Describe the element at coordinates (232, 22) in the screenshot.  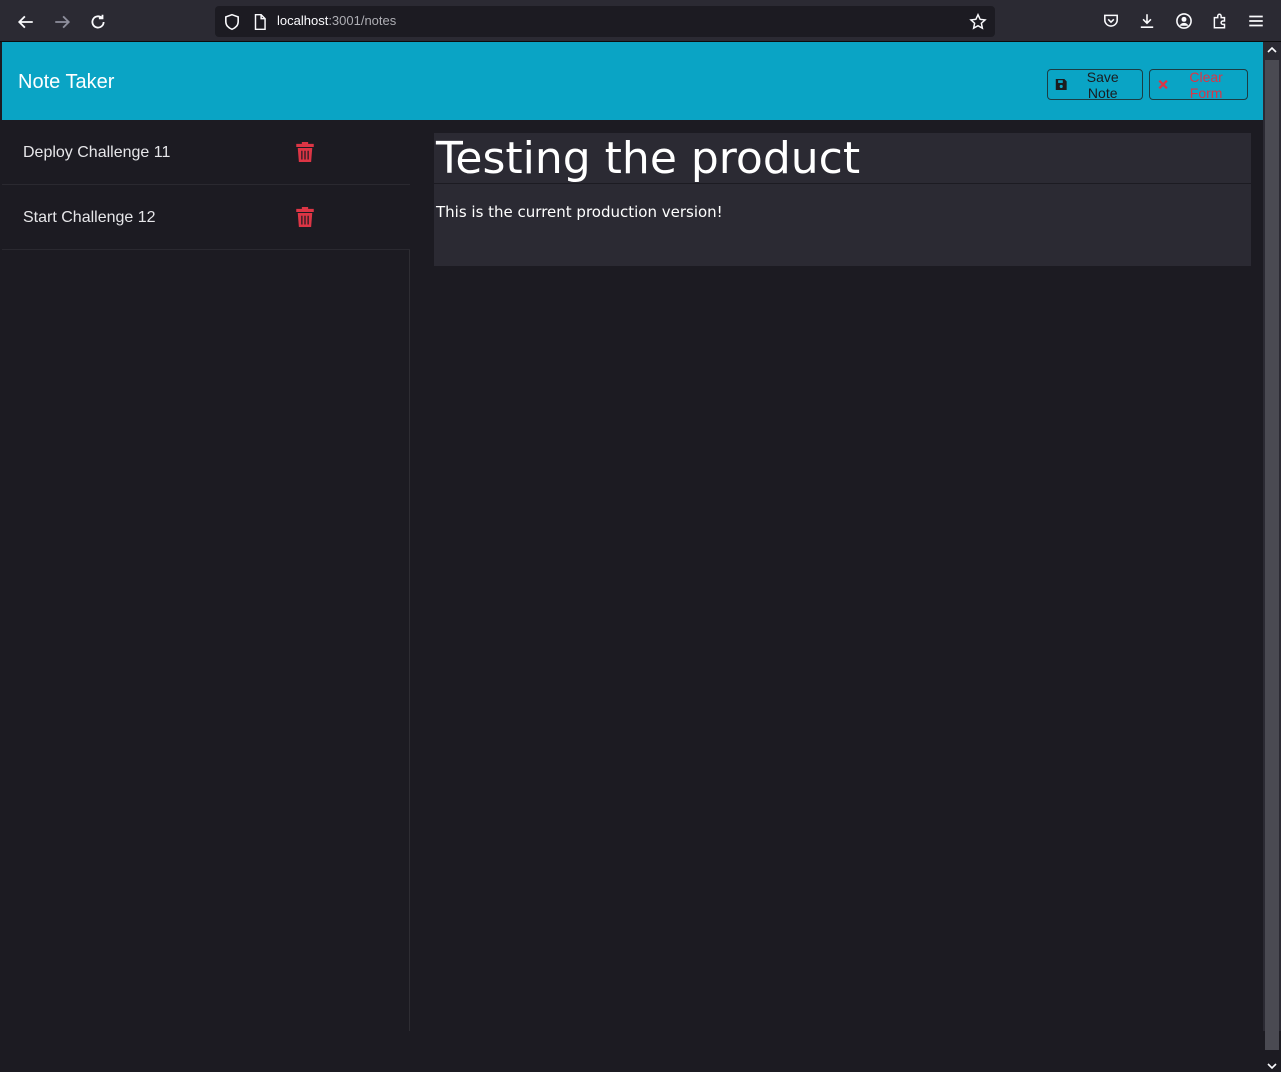
I see `shield-icon` at that location.